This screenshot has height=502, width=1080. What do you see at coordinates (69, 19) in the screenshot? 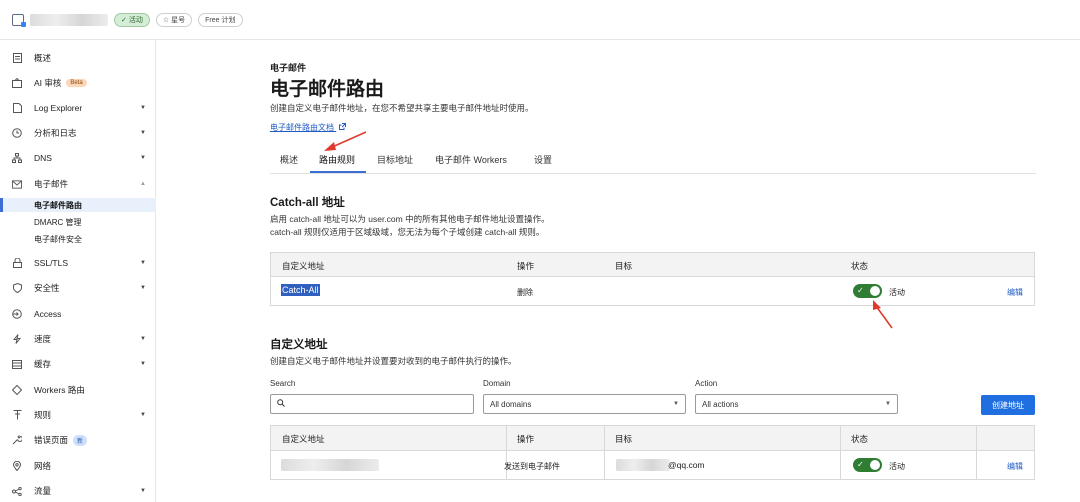
I see `site-name-redacted` at bounding box center [69, 19].